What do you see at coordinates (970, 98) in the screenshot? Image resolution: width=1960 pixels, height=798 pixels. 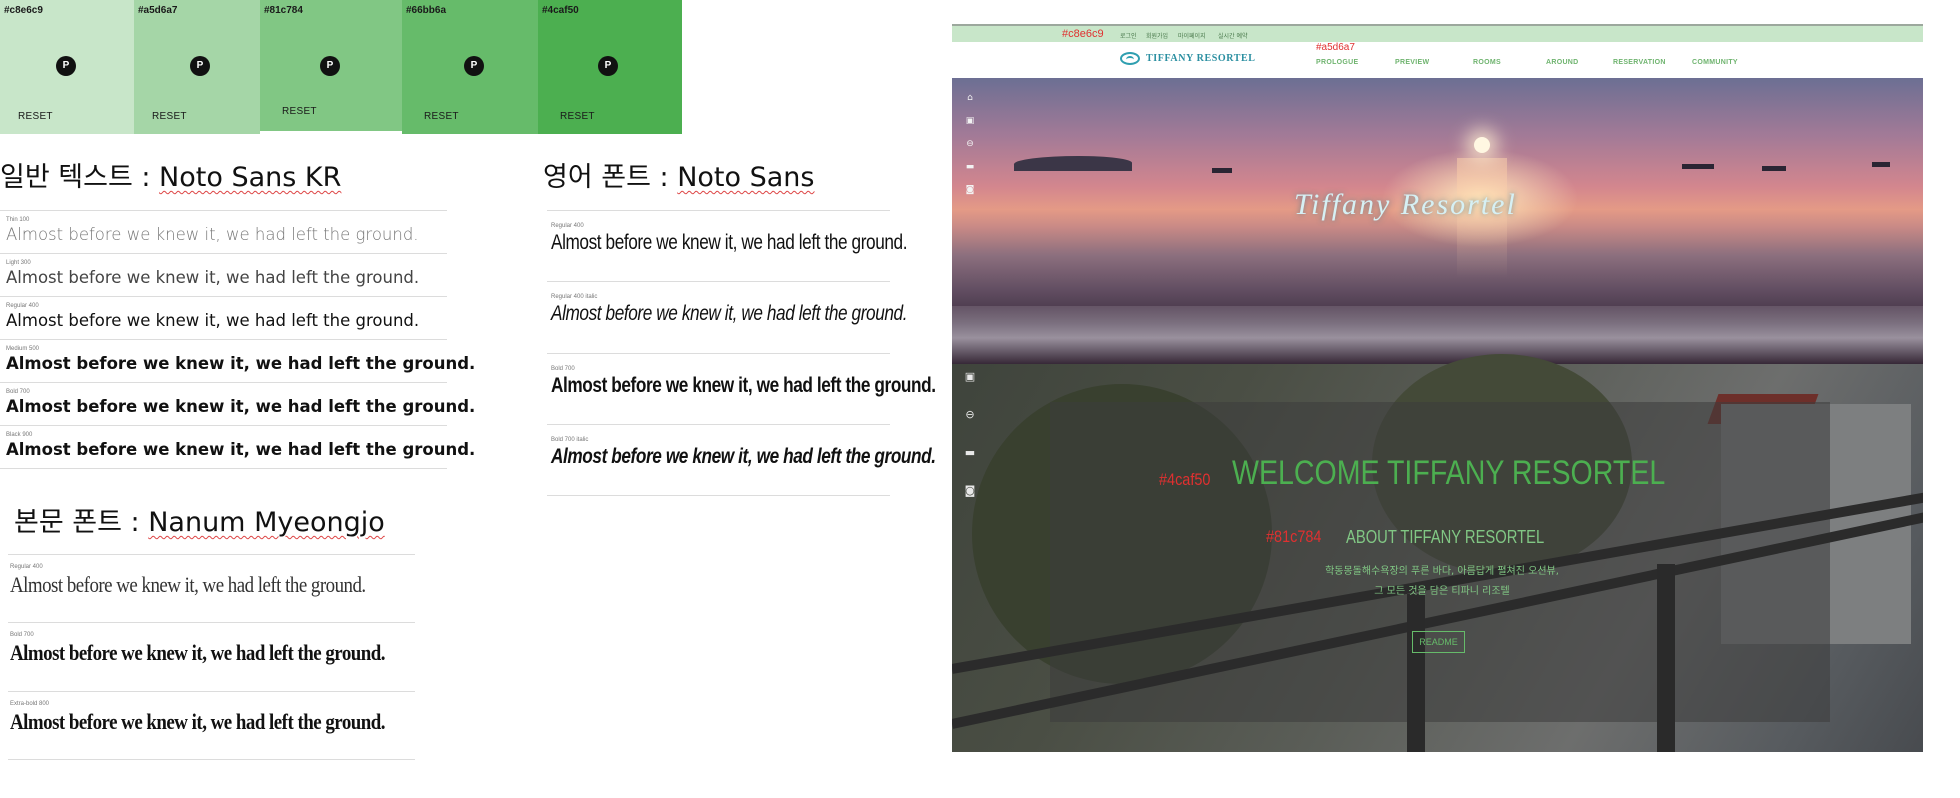 I see `home-icon: ⌂` at bounding box center [970, 98].